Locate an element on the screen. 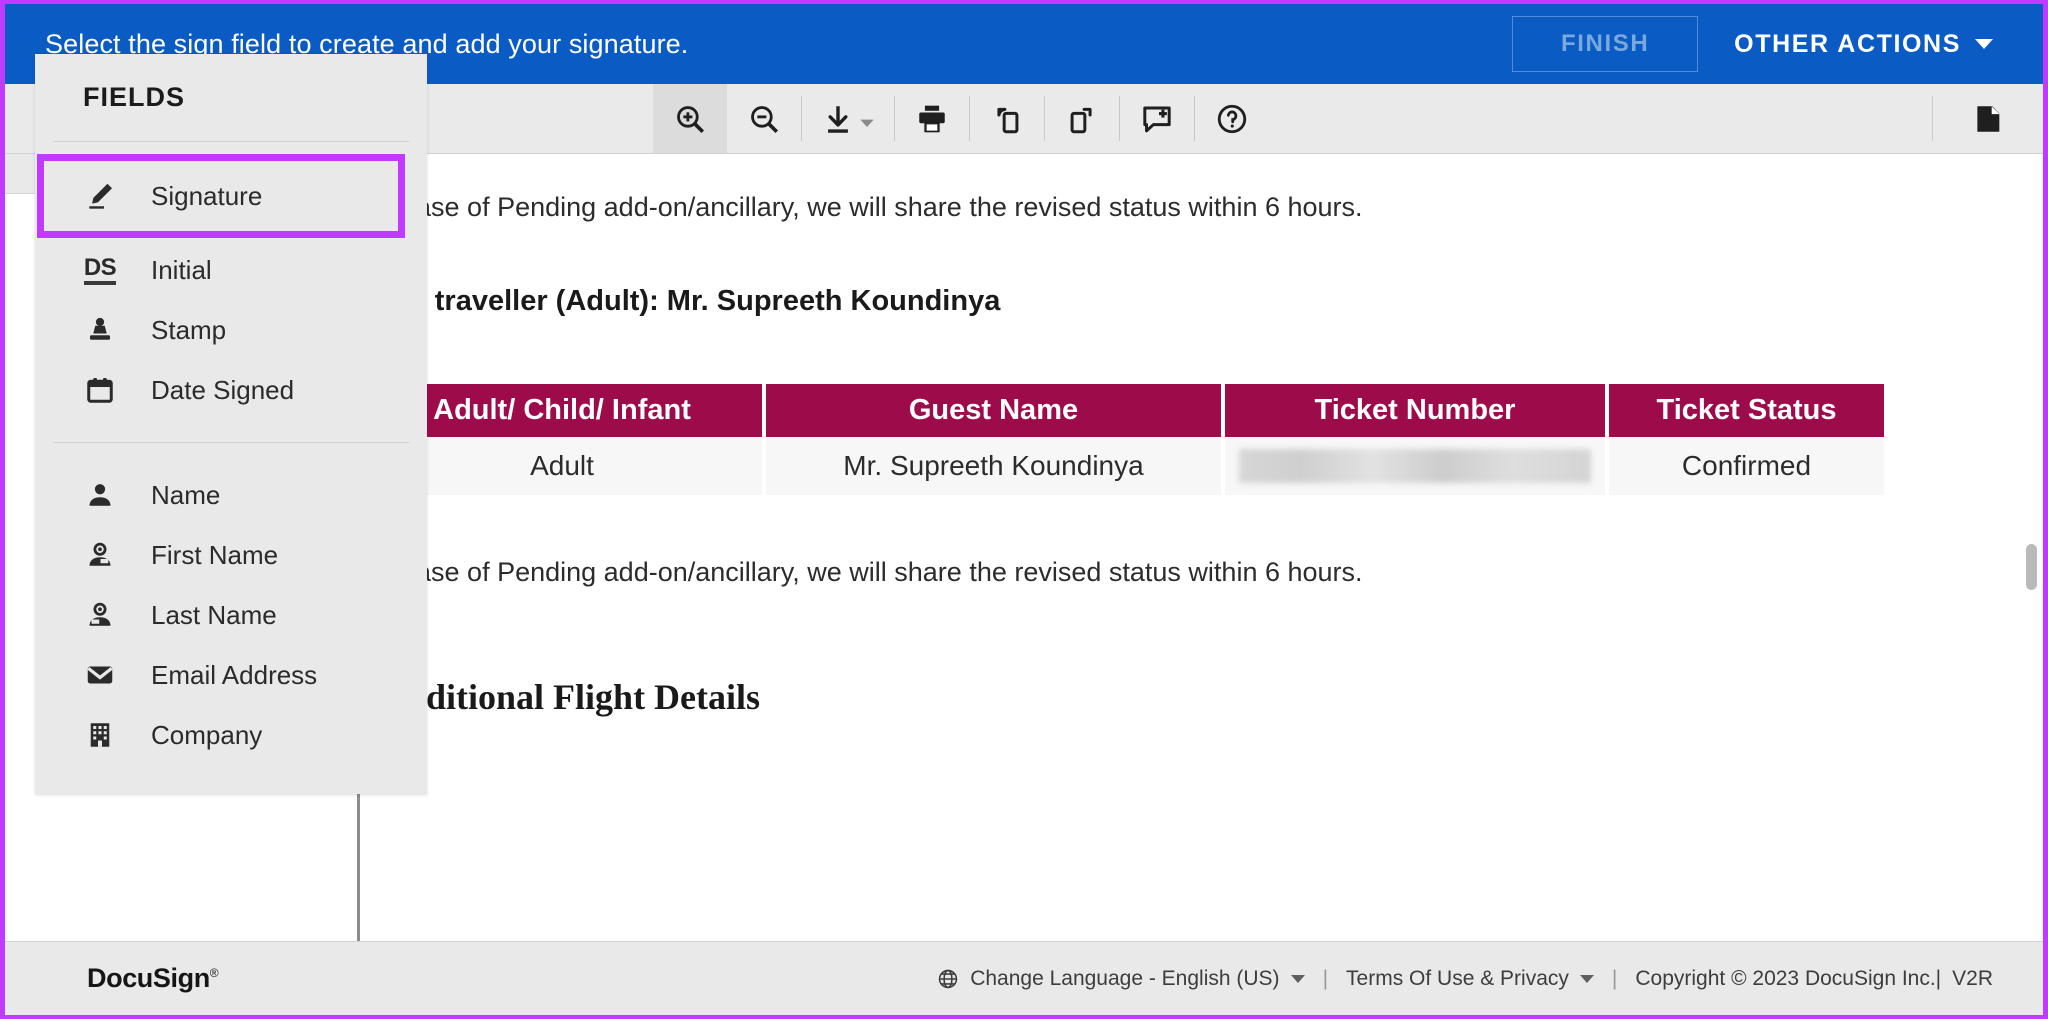  change-language-label: Change Language - English (US) is located at coordinates (1125, 978).